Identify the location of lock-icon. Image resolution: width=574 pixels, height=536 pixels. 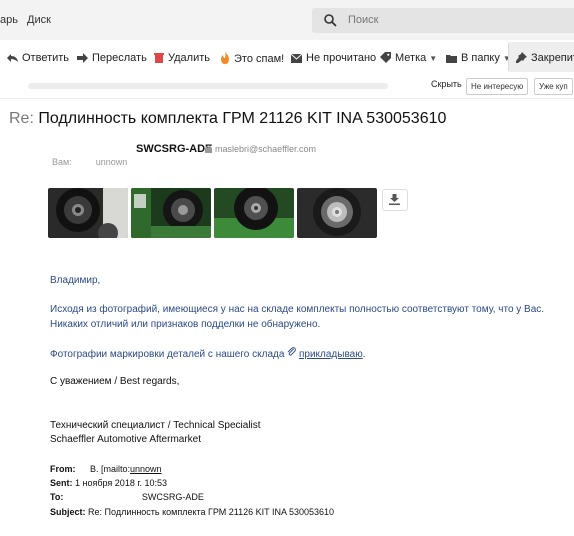
(208, 149).